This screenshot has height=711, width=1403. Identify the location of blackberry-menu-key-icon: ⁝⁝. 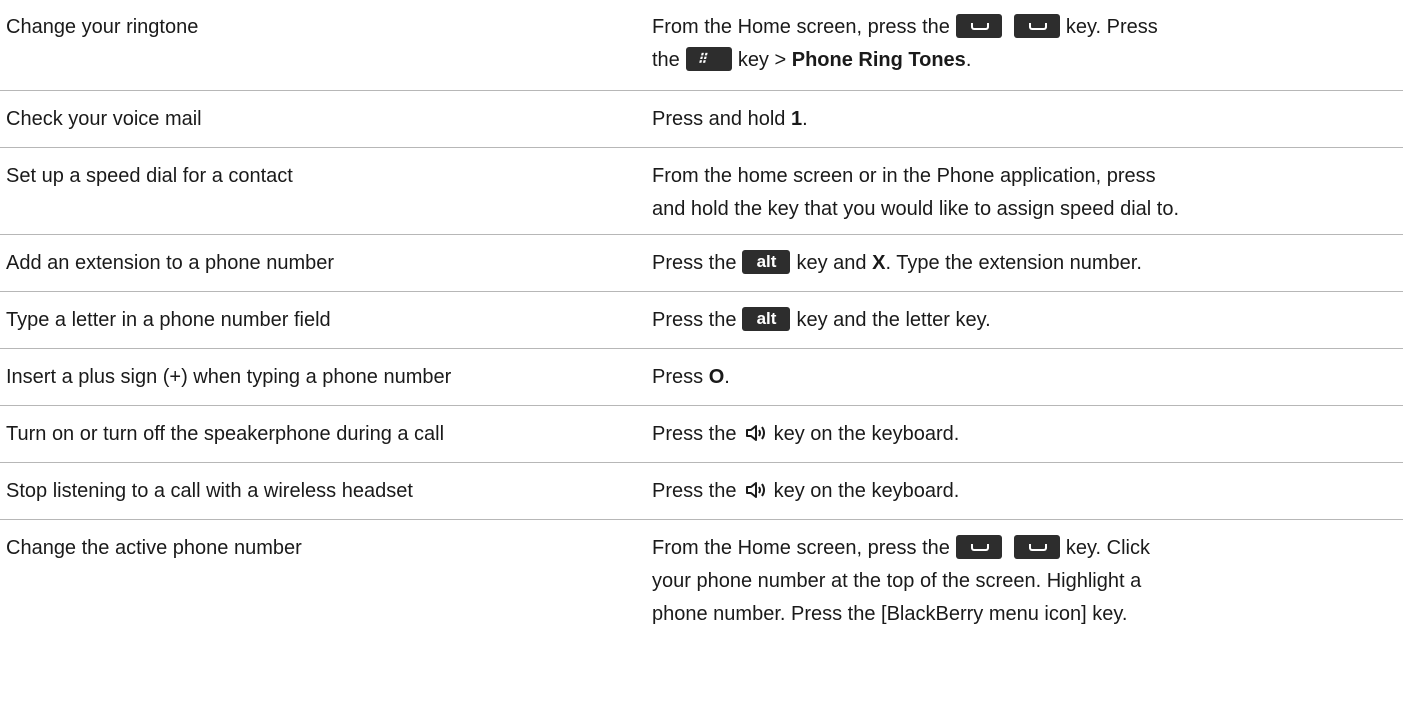
(708, 58).